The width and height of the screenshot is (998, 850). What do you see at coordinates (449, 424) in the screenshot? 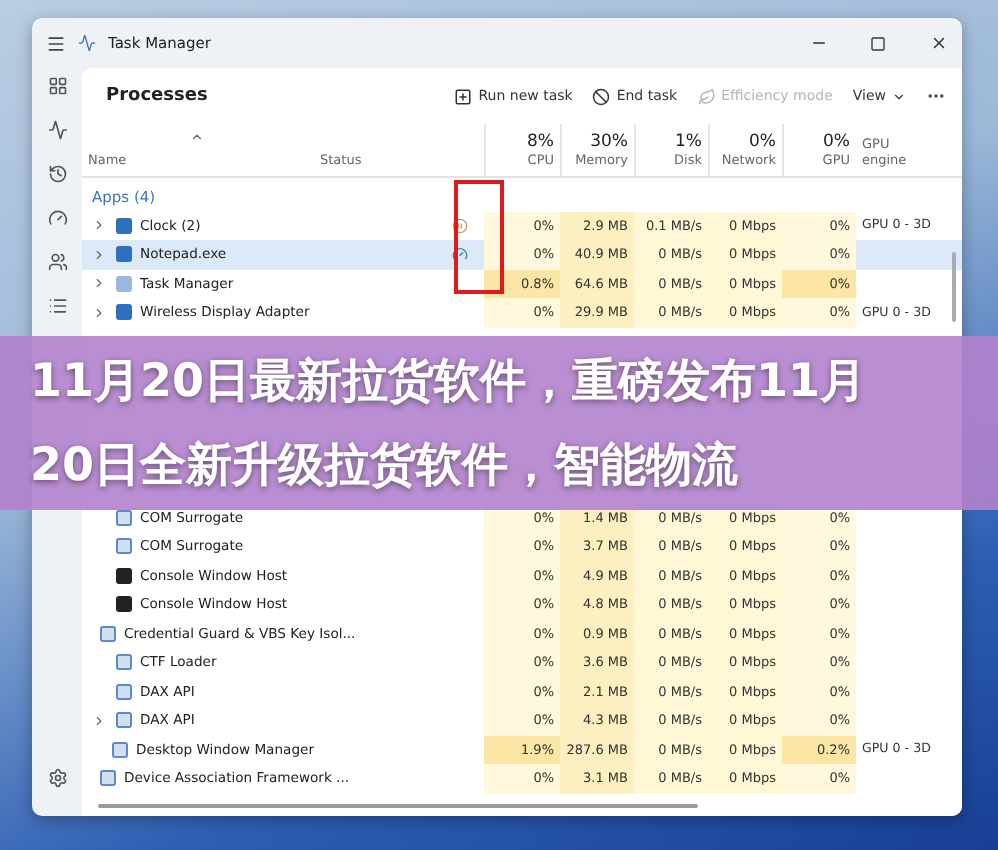
I see `headline-text: 11月20日最新拉货软件，重磅发布11月20日全新升级拉货软件，智能物流` at bounding box center [449, 424].